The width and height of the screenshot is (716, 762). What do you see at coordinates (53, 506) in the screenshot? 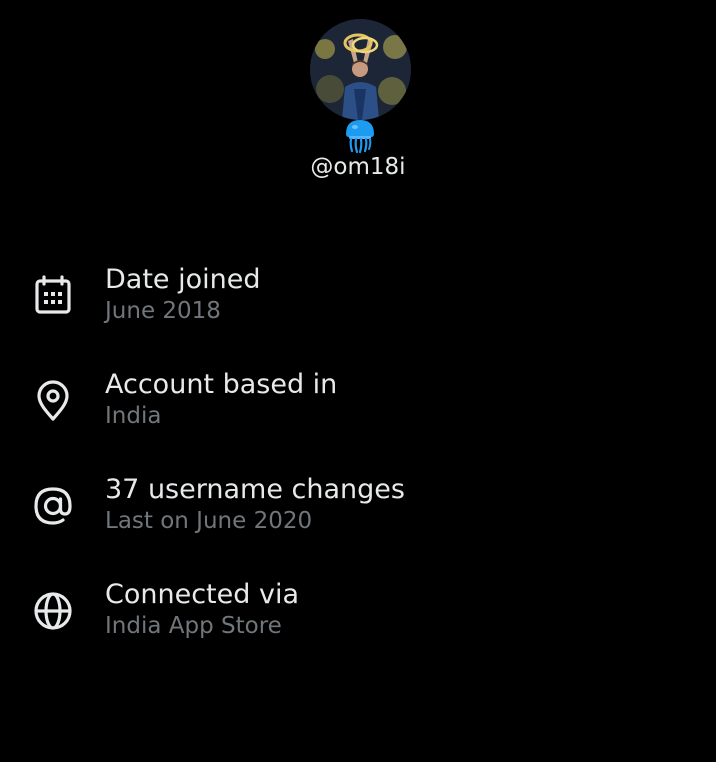
I see `at-sign-icon` at bounding box center [53, 506].